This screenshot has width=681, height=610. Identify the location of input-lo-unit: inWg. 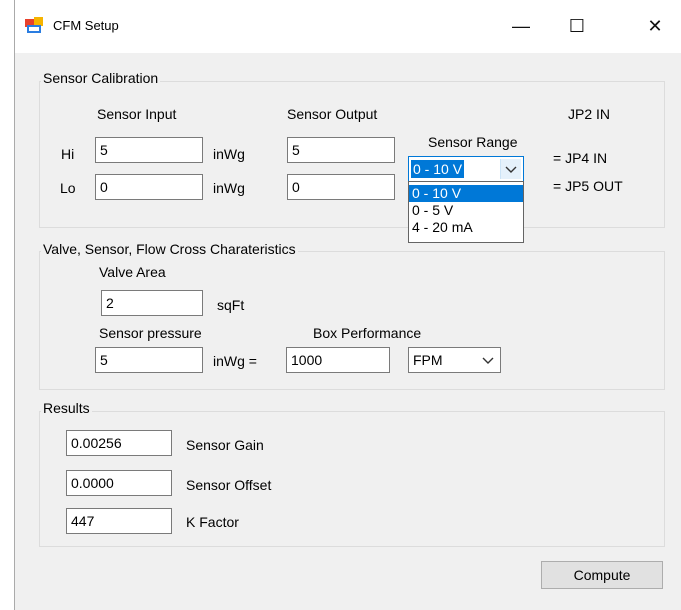
(229, 188).